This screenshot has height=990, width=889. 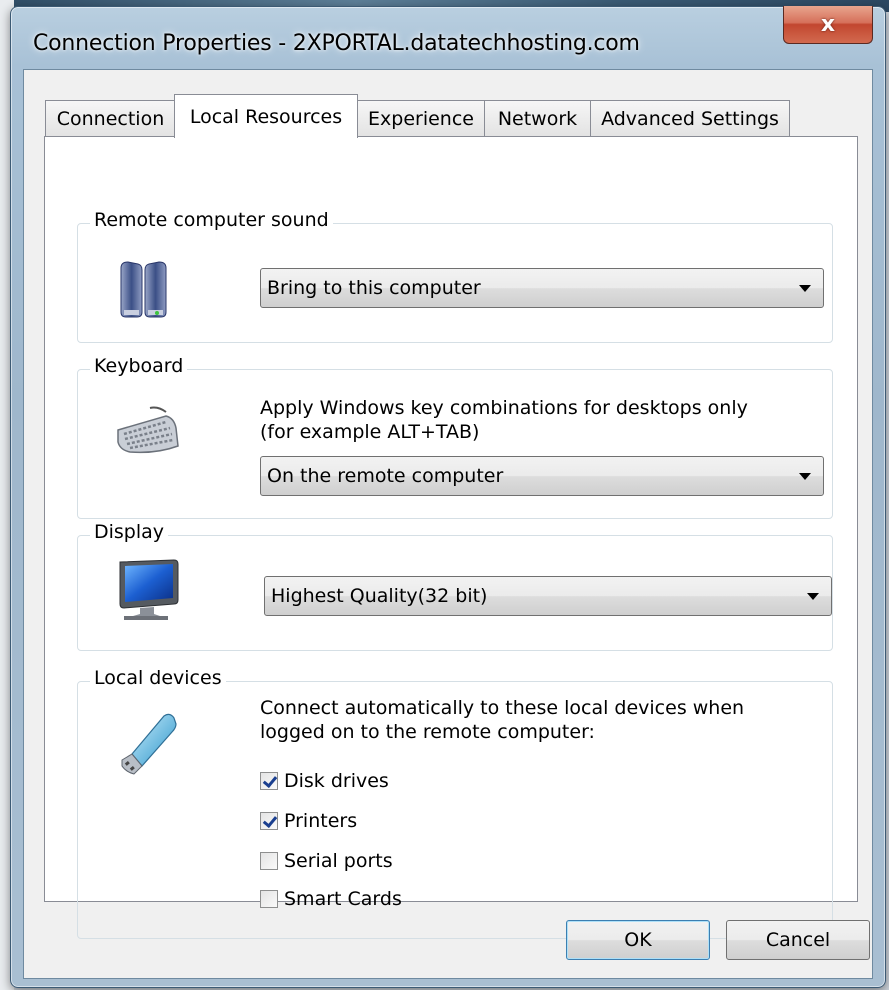 I want to click on checkbox-disk-drives: Disk drives, so click(x=324, y=781).